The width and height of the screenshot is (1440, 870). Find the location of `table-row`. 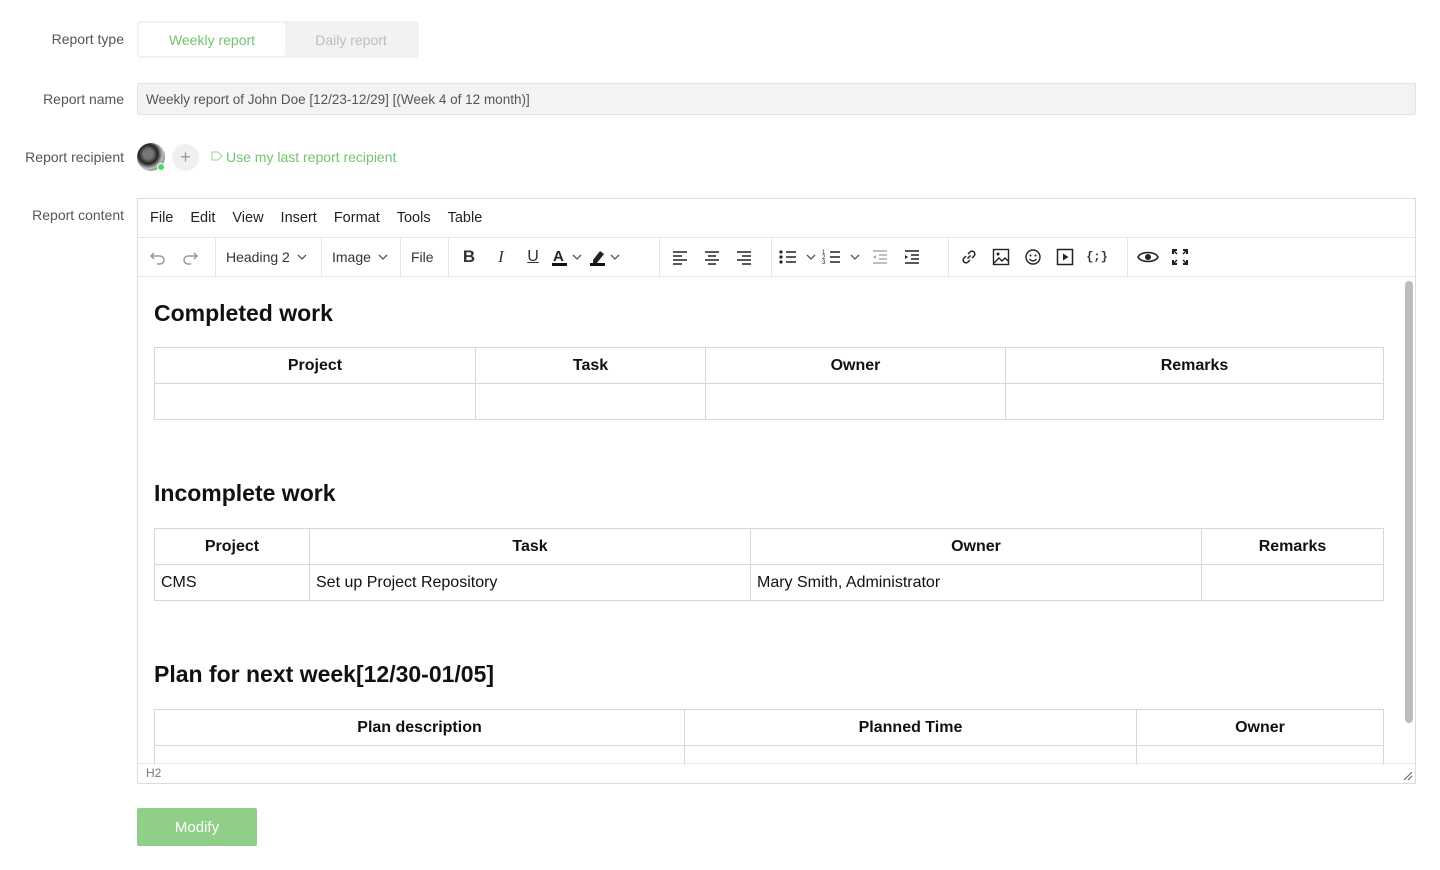

table-row is located at coordinates (769, 401).